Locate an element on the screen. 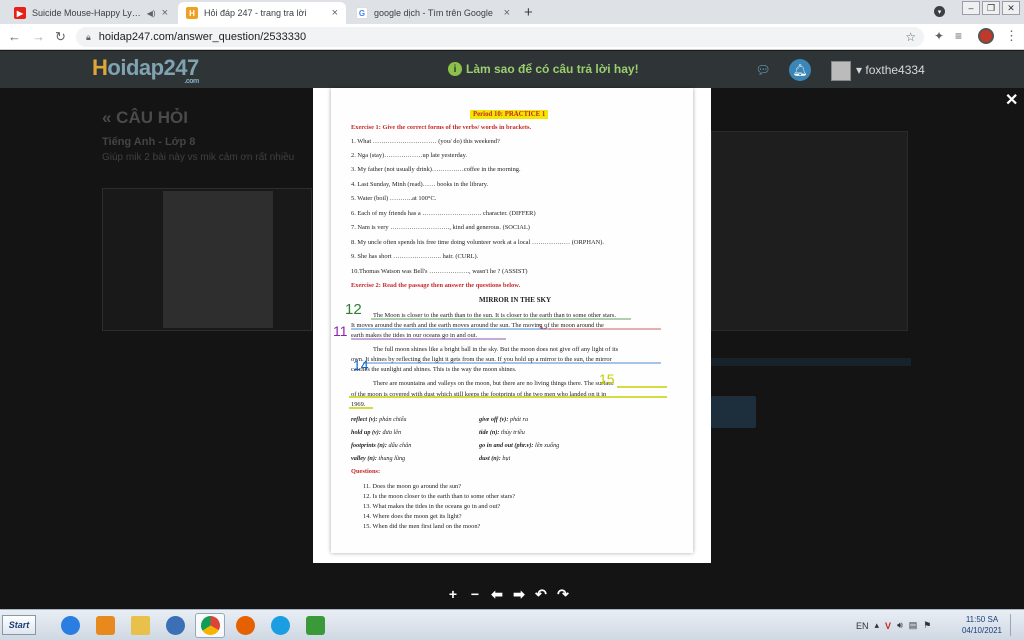 The width and height of the screenshot is (1024, 640). tab-google: G google dịch - Tìm trên Google × is located at coordinates (433, 13).